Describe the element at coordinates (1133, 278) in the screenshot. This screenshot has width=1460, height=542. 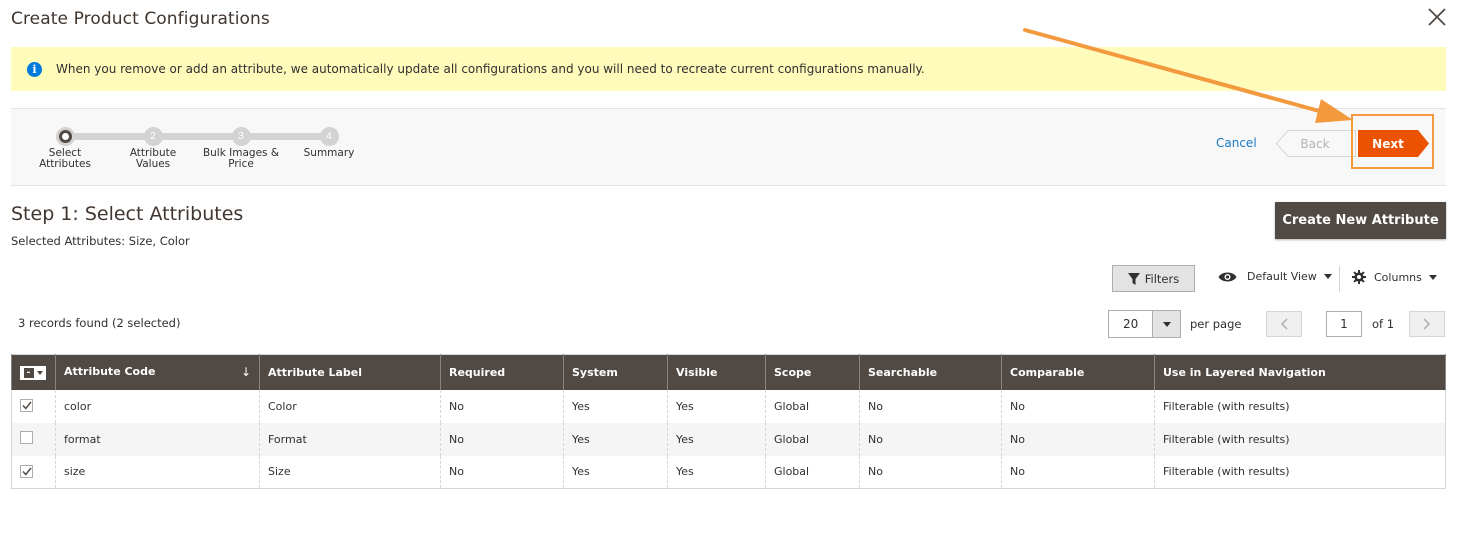
I see `filter-icon` at that location.